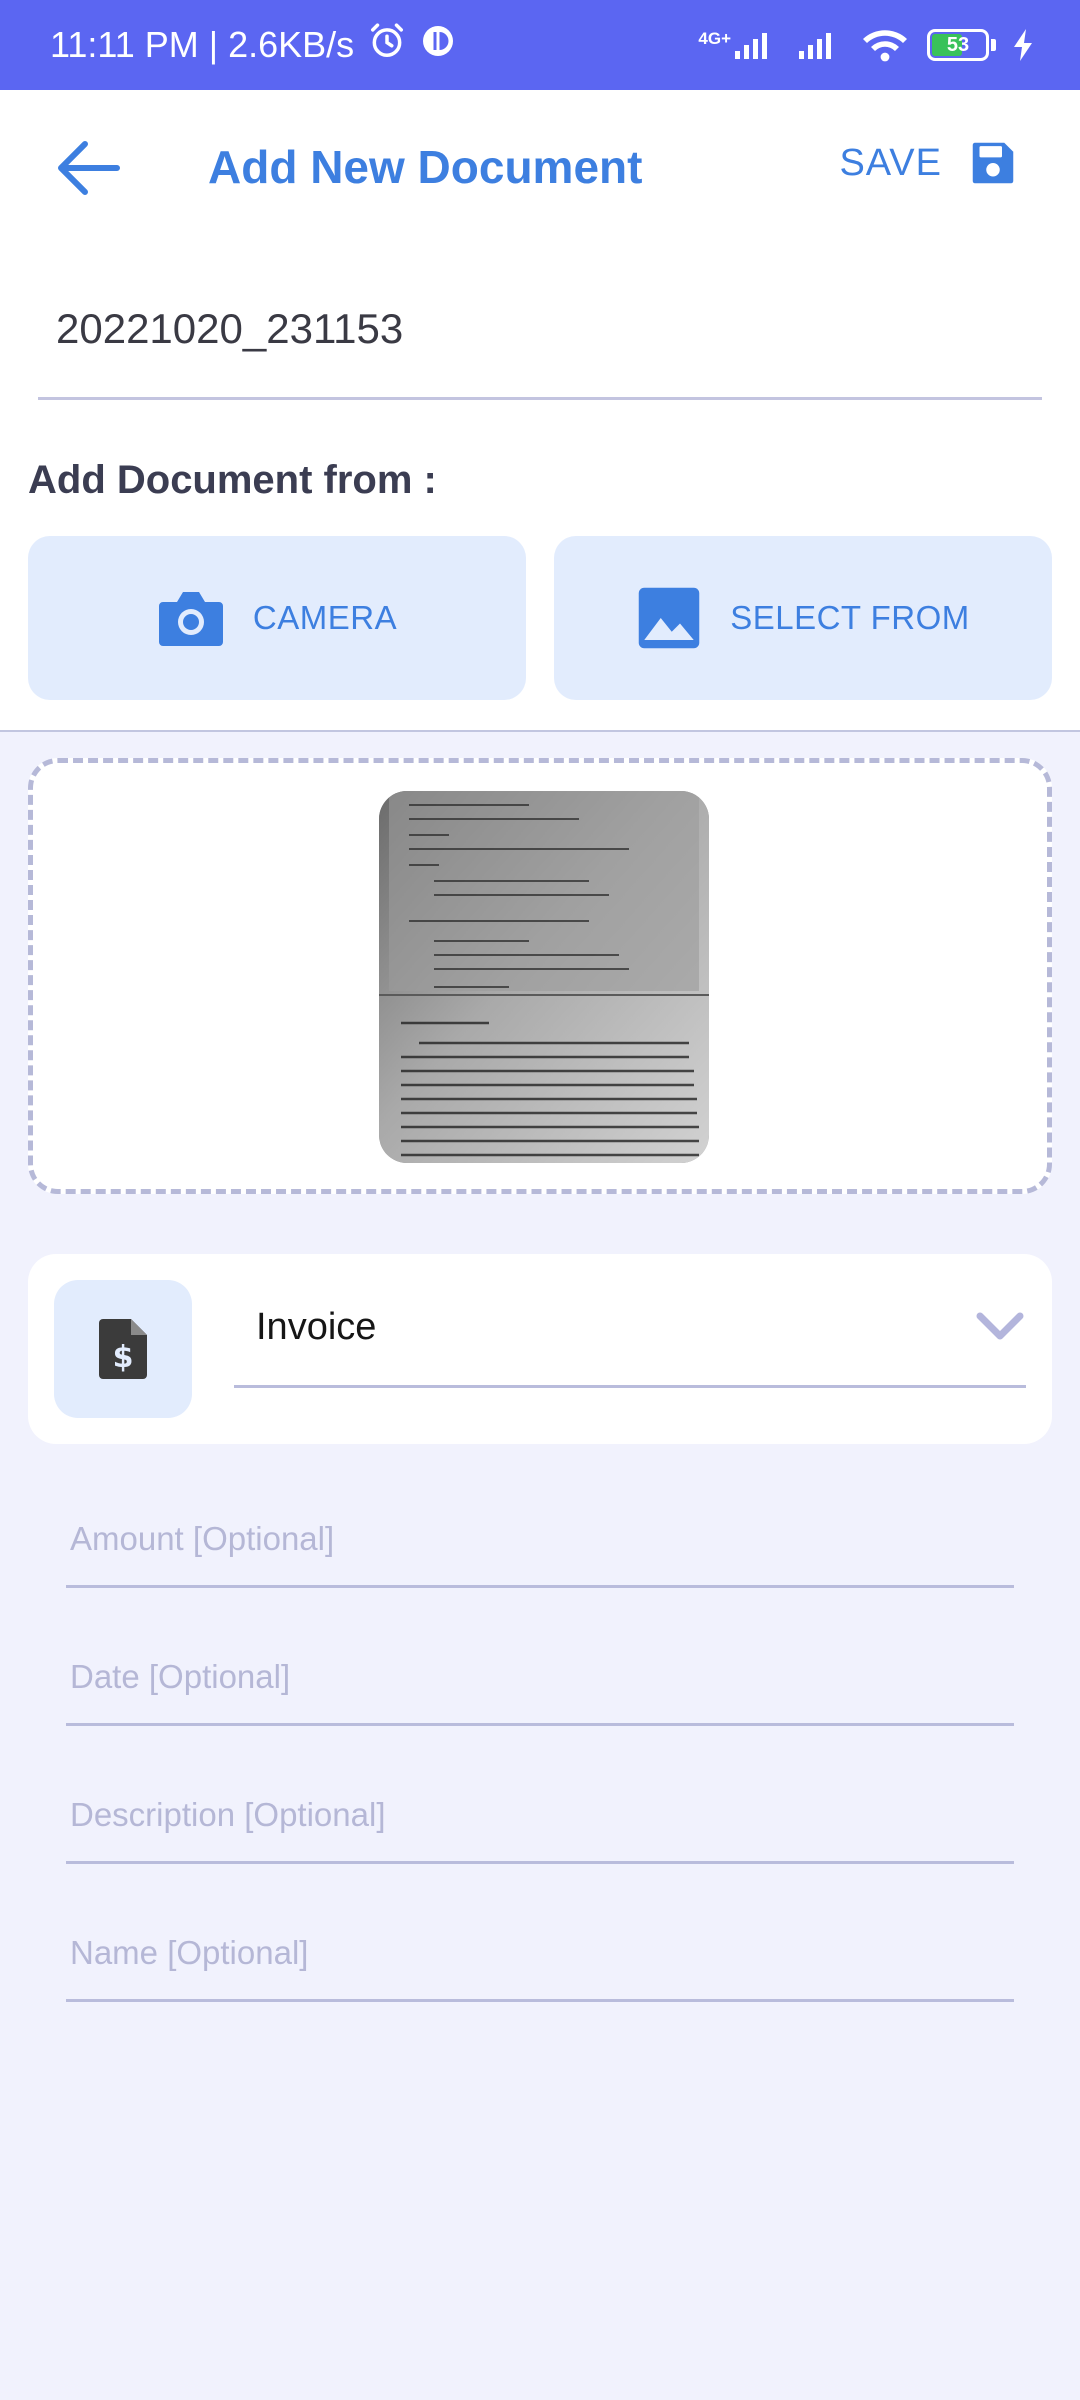 This screenshot has height=2400, width=1080. Describe the element at coordinates (540, 731) in the screenshot. I see `section-divider` at that location.